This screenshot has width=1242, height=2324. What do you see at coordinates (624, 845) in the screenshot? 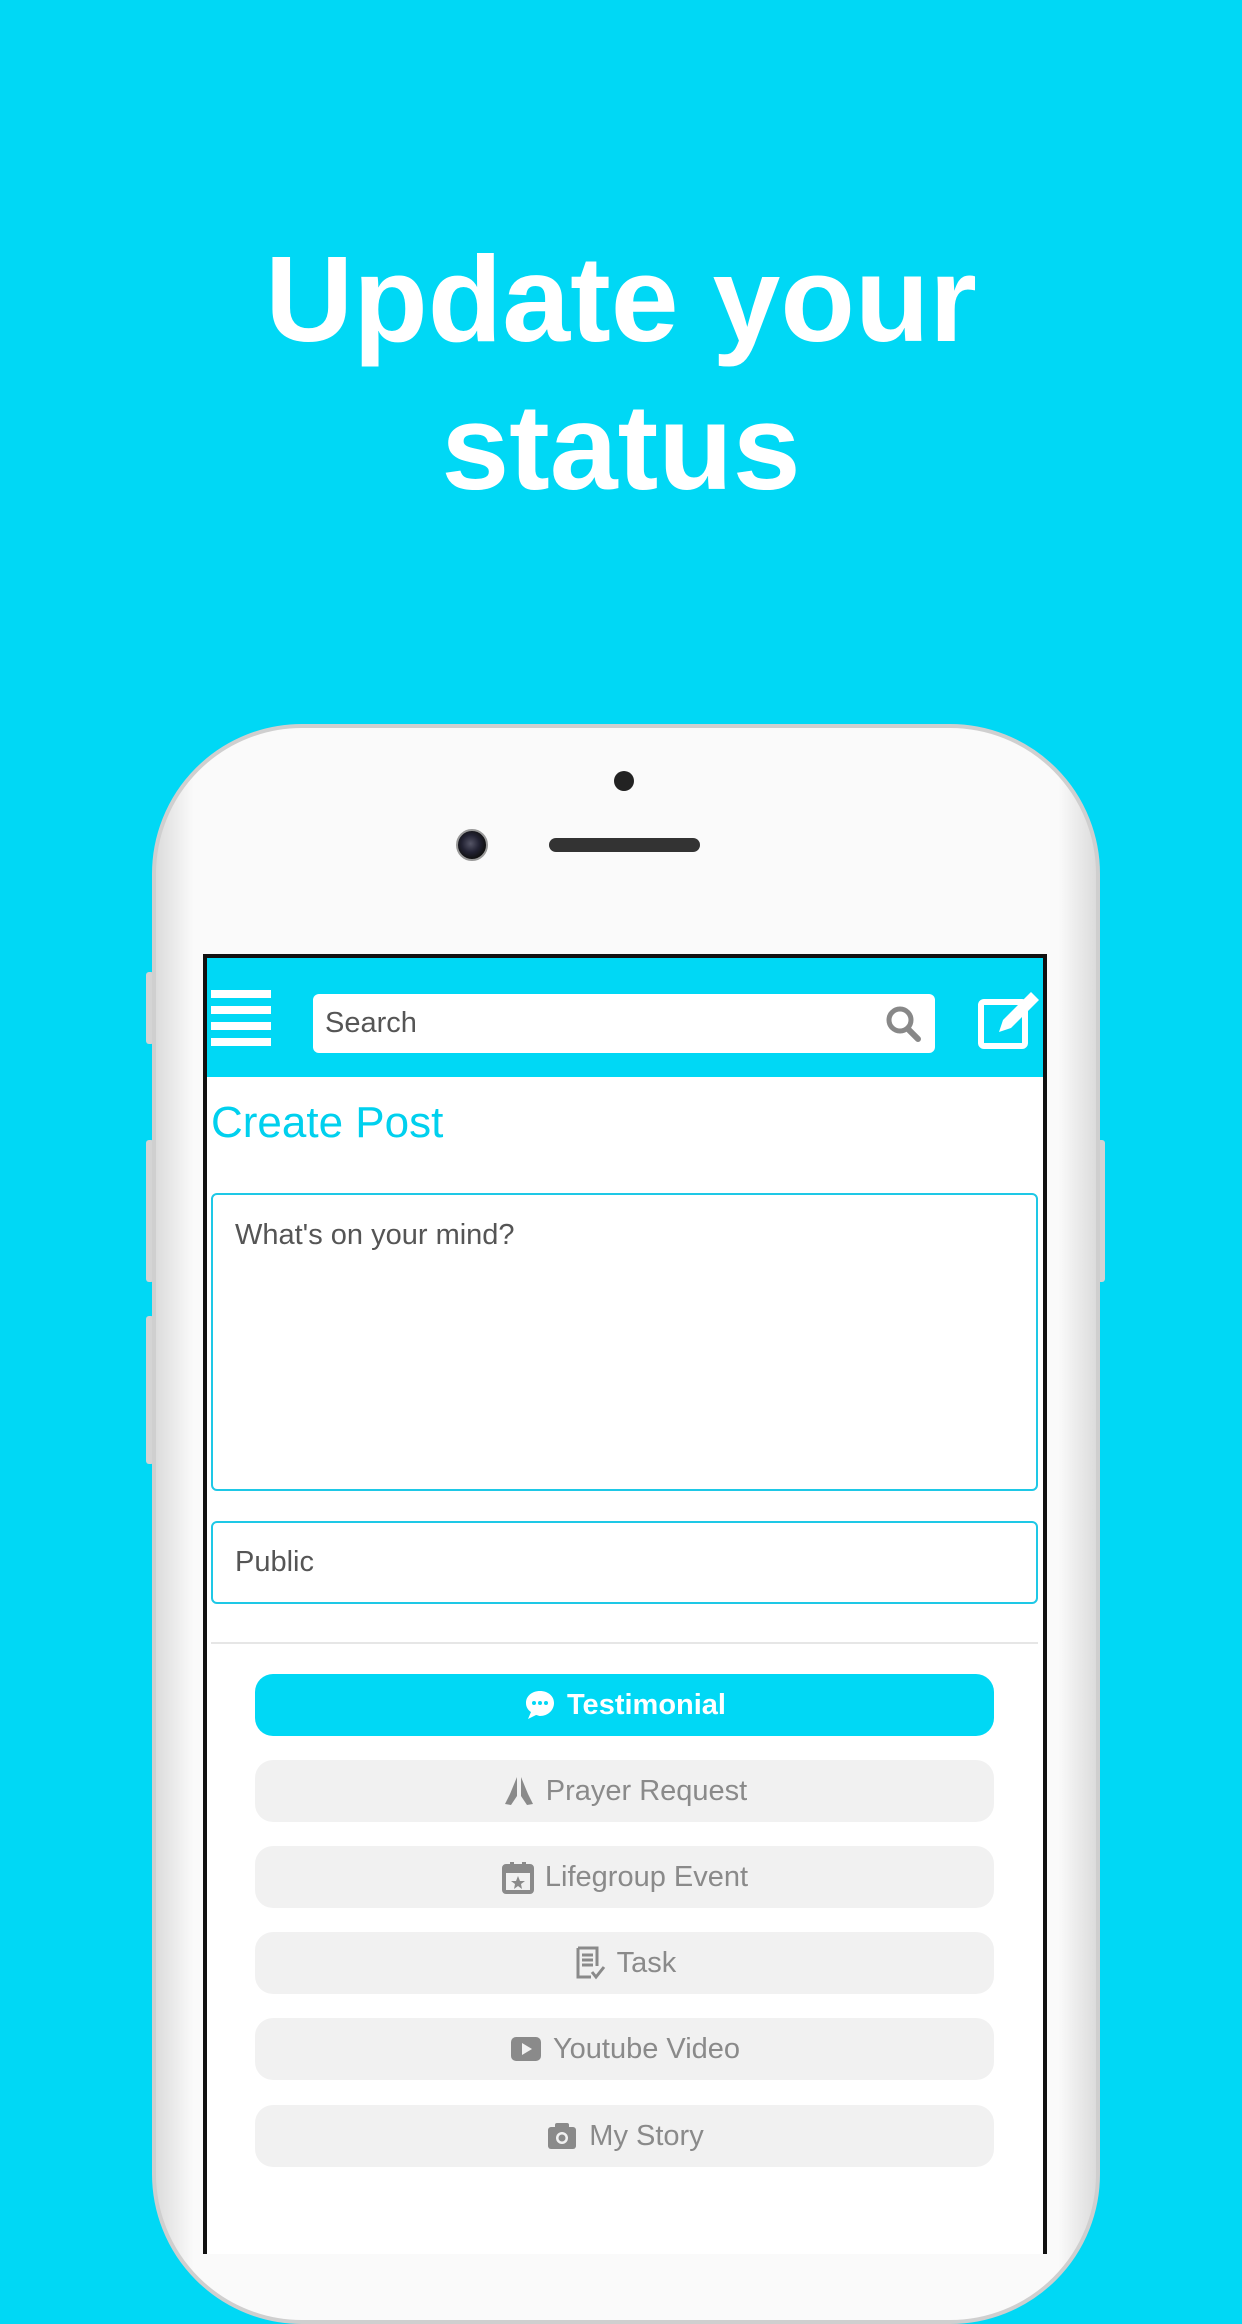
I see `earpiece-speaker` at bounding box center [624, 845].